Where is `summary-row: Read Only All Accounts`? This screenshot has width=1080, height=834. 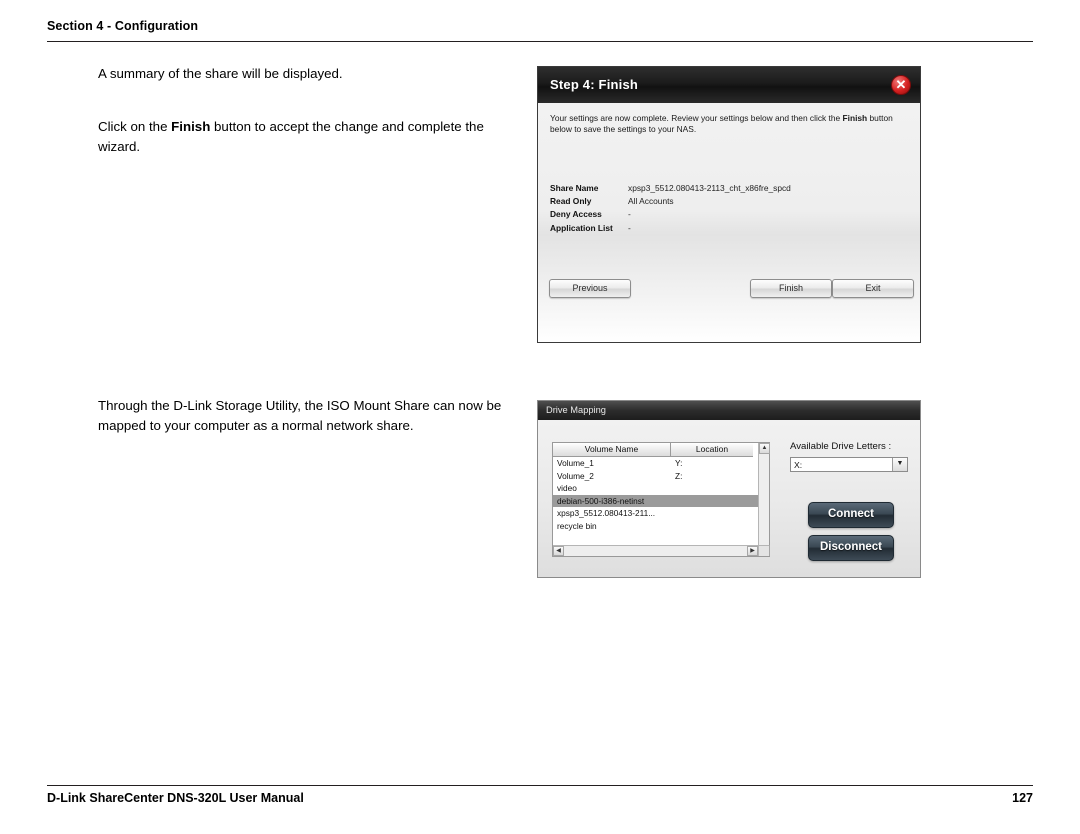
summary-row: Read Only All Accounts is located at coordinates (670, 201).